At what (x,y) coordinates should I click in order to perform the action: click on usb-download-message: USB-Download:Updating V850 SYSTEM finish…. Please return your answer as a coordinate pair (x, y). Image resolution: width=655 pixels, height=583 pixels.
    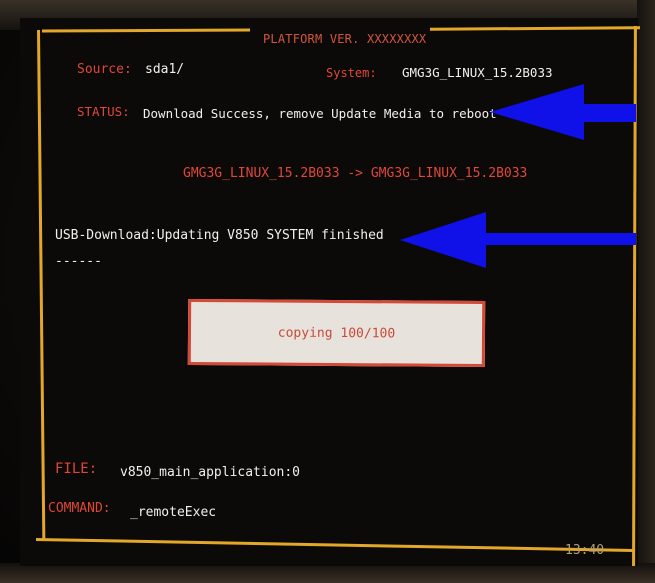
    Looking at the image, I should click on (219, 235).